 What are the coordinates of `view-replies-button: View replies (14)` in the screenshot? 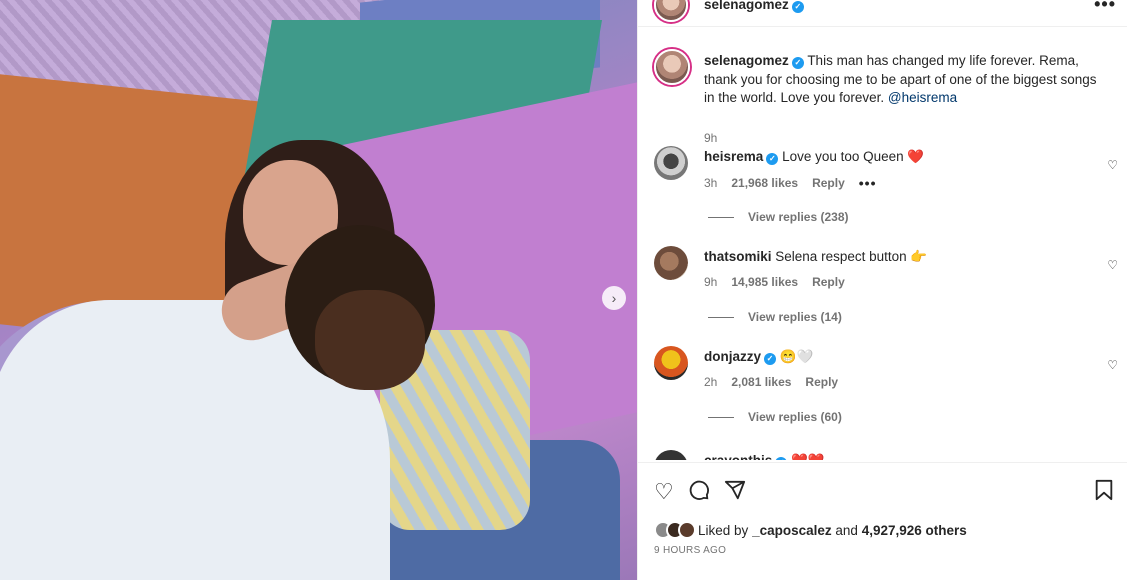 It's located at (775, 317).